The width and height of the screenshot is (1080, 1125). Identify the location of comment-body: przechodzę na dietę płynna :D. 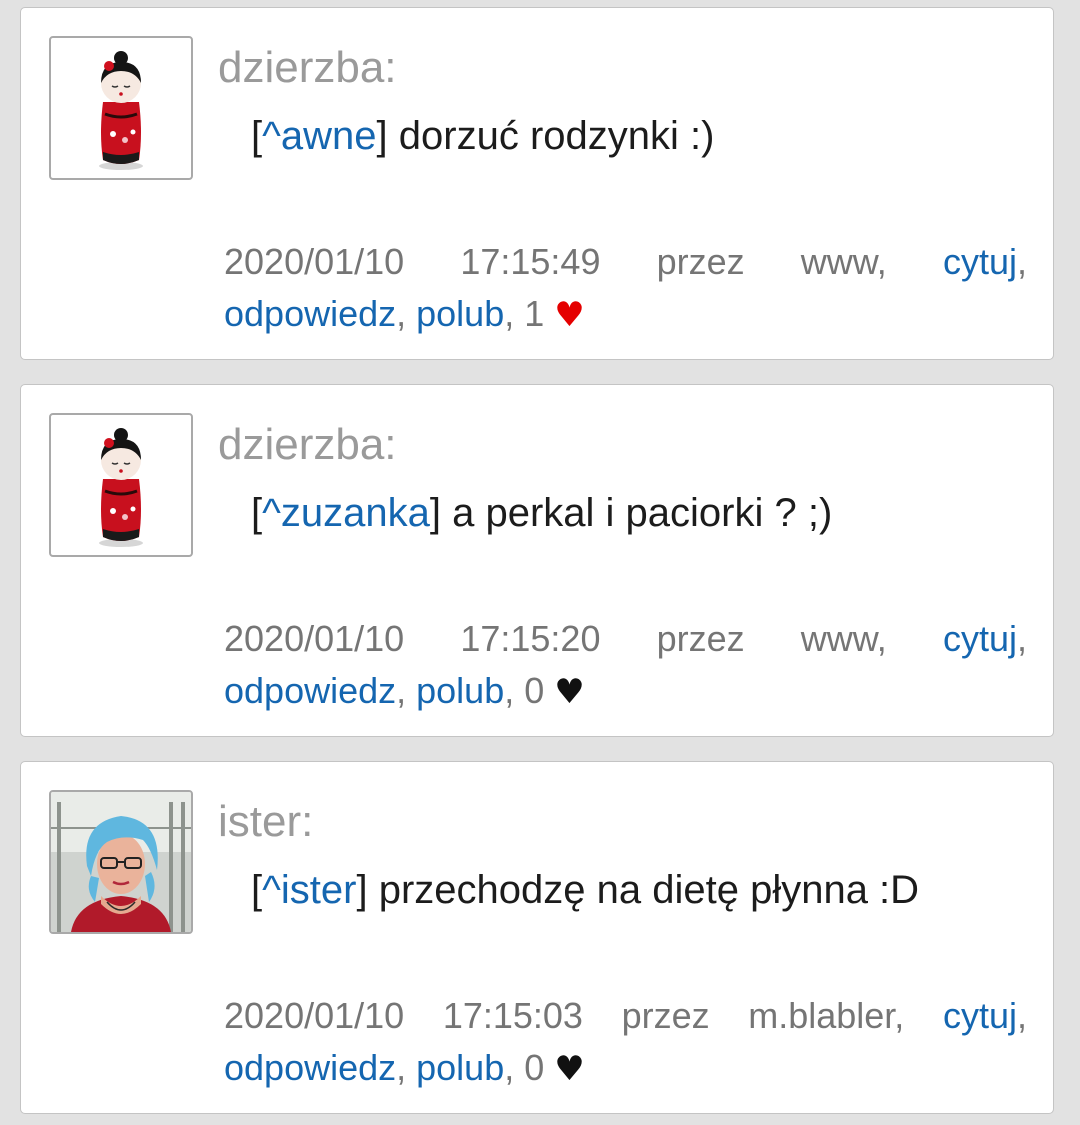
(643, 890).